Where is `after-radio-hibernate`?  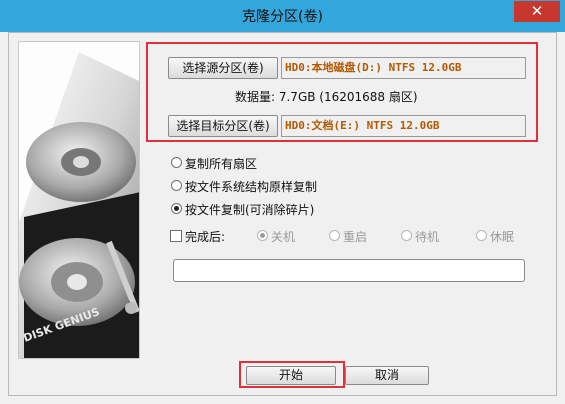 after-radio-hibernate is located at coordinates (481, 235).